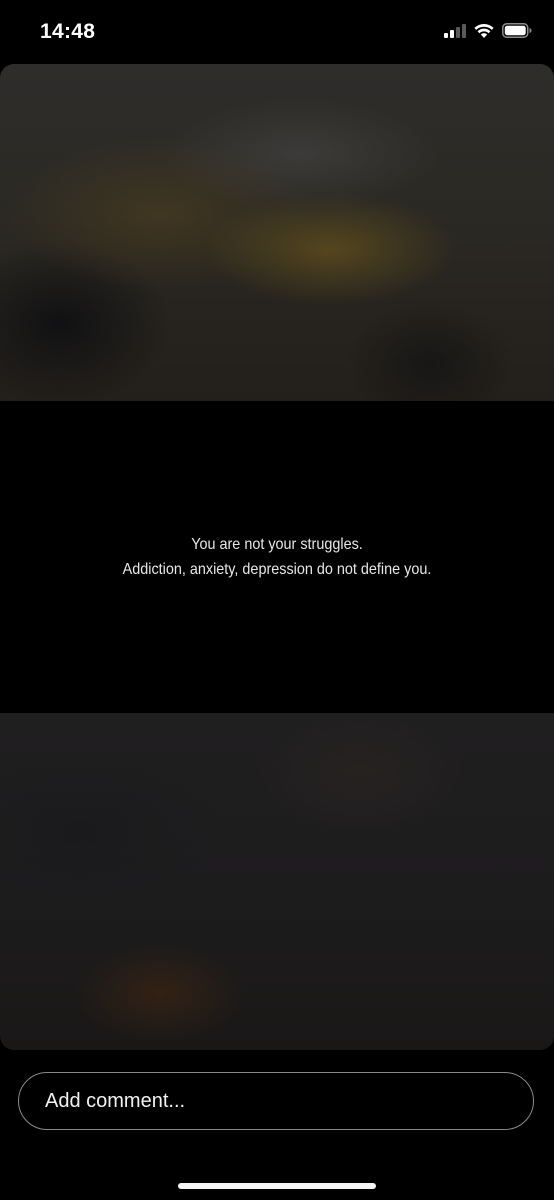  What do you see at coordinates (517, 33) in the screenshot?
I see `battery-icon` at bounding box center [517, 33].